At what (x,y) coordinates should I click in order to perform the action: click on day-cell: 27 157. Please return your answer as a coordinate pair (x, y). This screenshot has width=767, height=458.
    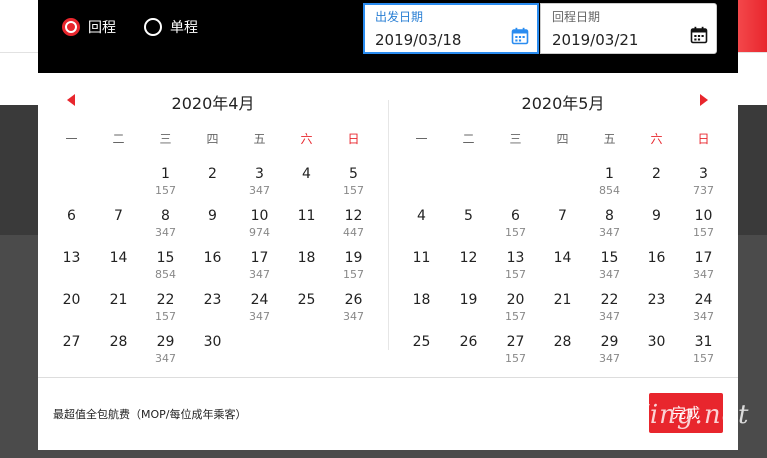
    Looking at the image, I should click on (515, 354).